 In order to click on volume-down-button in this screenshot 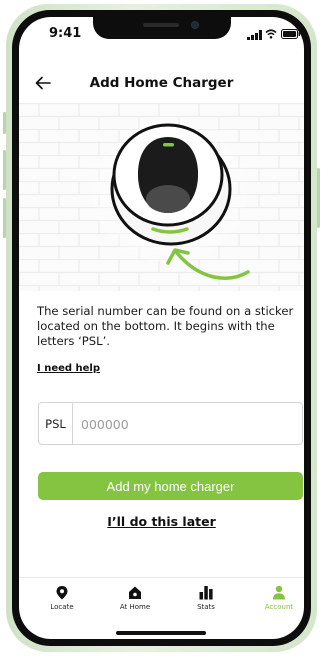, I will do `click(4, 218)`.